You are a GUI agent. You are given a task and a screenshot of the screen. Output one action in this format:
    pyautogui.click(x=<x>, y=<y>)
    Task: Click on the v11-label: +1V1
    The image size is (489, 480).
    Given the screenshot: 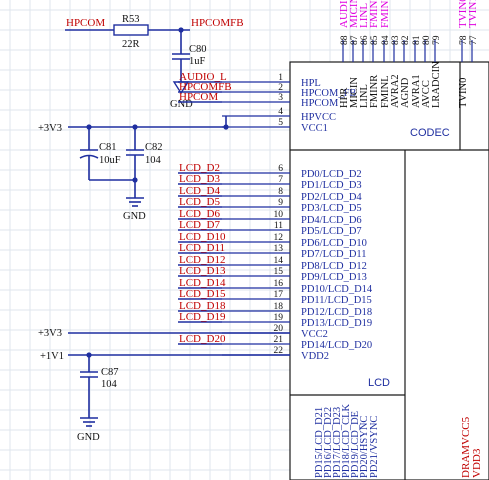 What is the action you would take?
    pyautogui.click(x=52, y=356)
    